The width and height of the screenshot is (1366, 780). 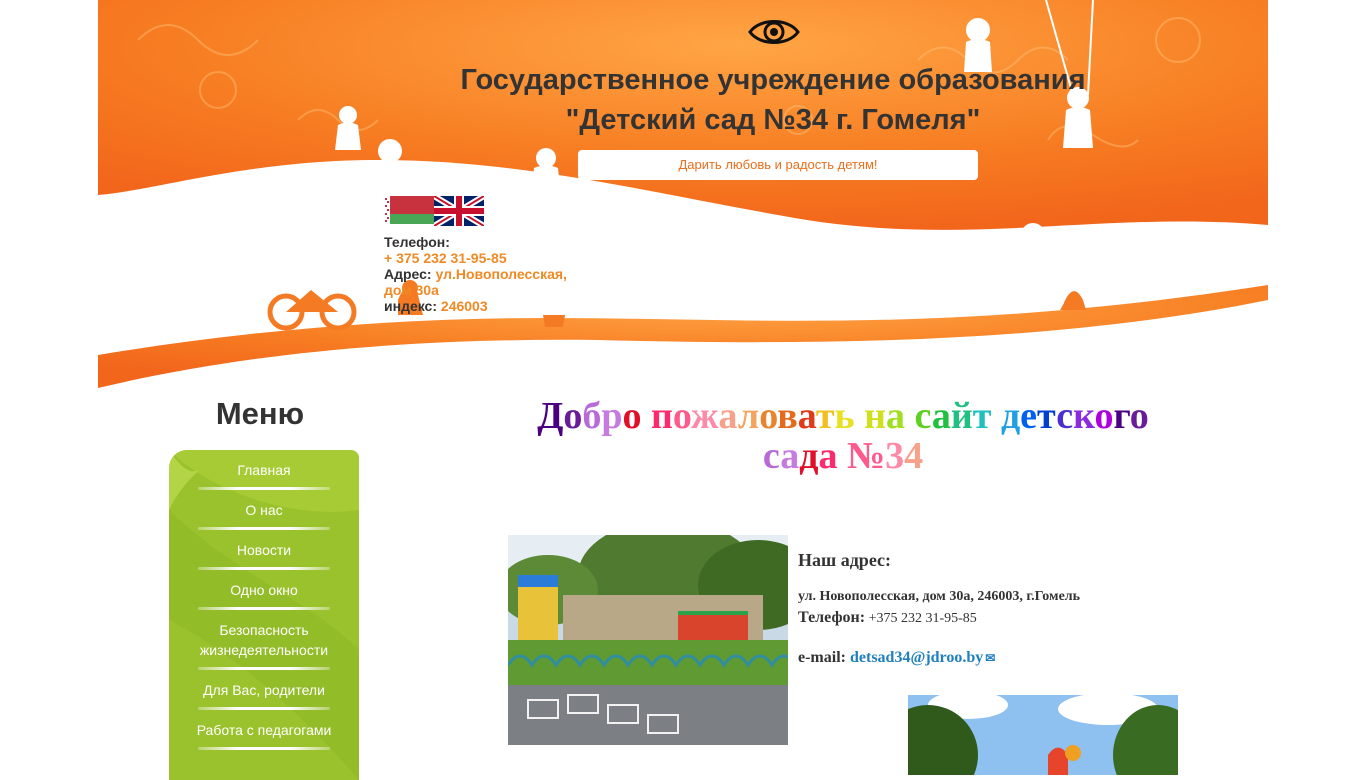 I want to click on welcome-letter: е, so click(x=1029, y=416).